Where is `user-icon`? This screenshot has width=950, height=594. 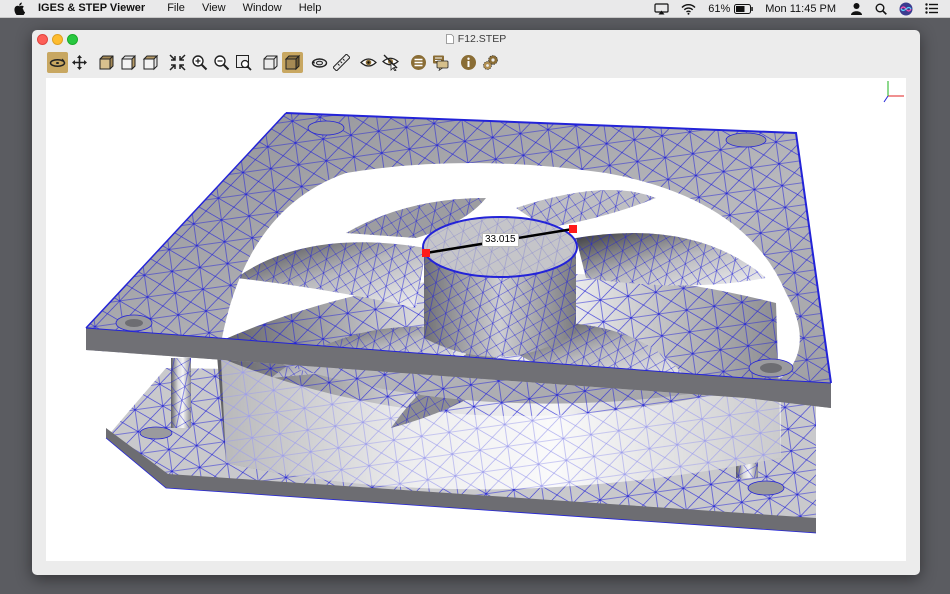 user-icon is located at coordinates (856, 8).